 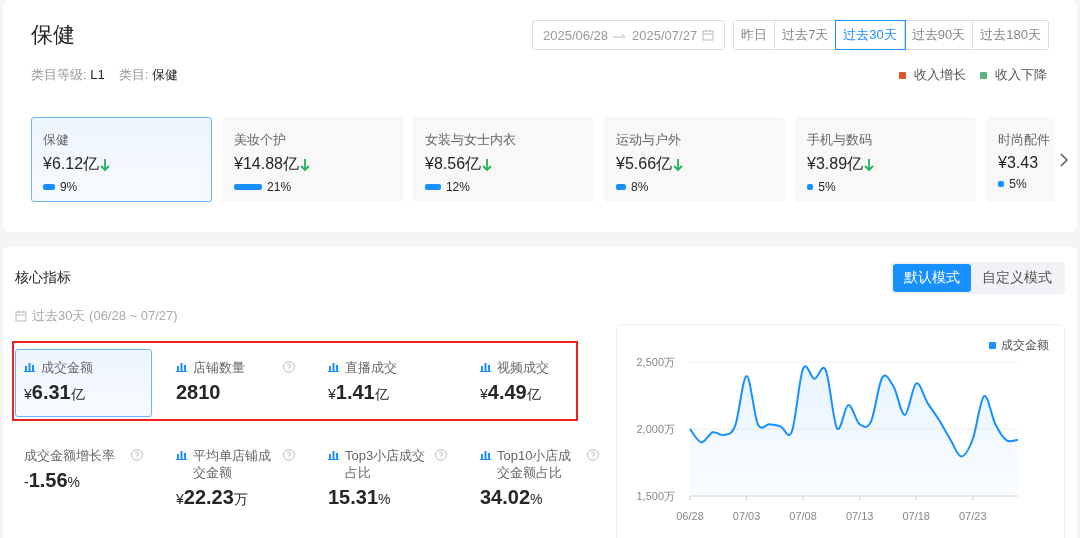 I want to click on category-amount: ¥6.12亿, so click(x=71, y=164).